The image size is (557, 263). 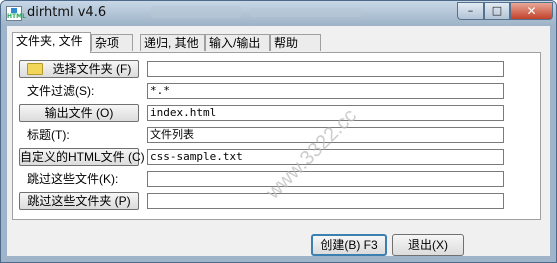 I want to click on close-button: ✕, so click(x=531, y=11).